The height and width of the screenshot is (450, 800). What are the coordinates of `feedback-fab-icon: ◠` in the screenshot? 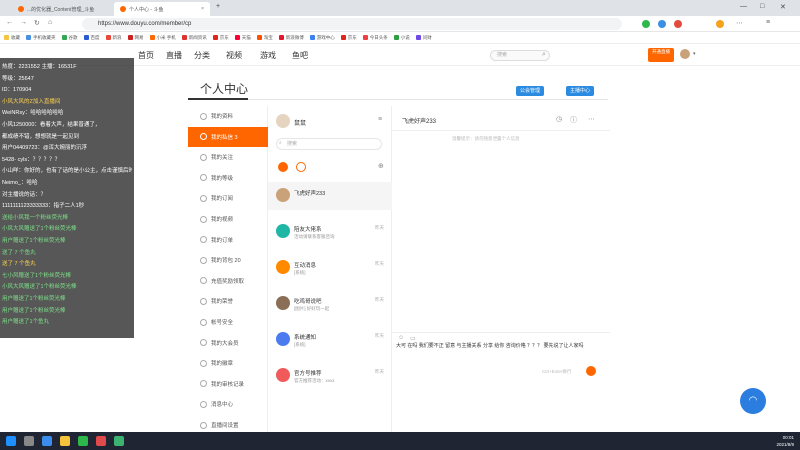 It's located at (753, 401).